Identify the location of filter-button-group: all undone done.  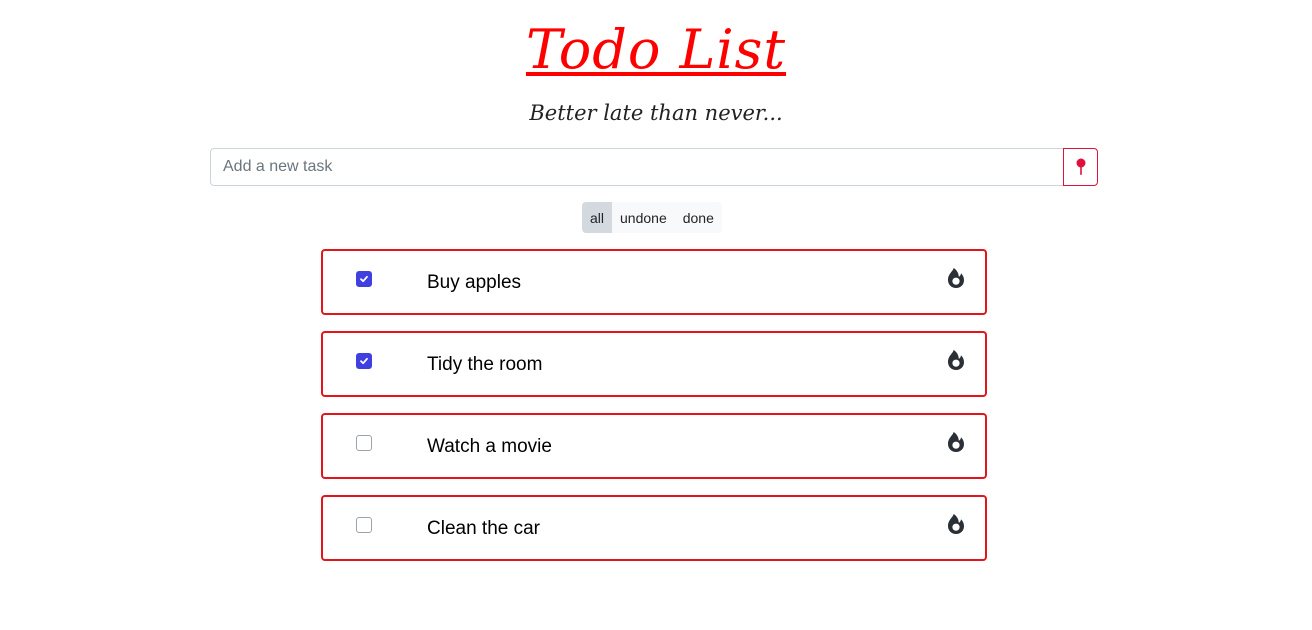
(652, 217).